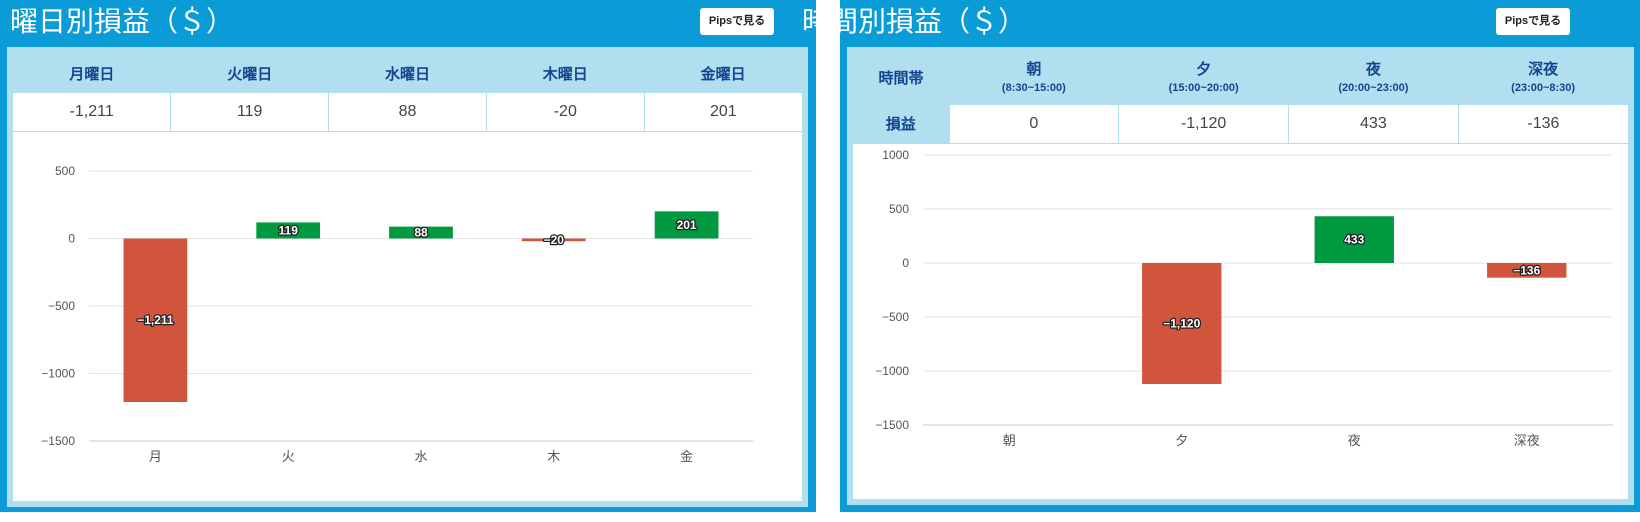  What do you see at coordinates (1203, 88) in the screenshot?
I see `header-evening-range: (15:00~20:00)` at bounding box center [1203, 88].